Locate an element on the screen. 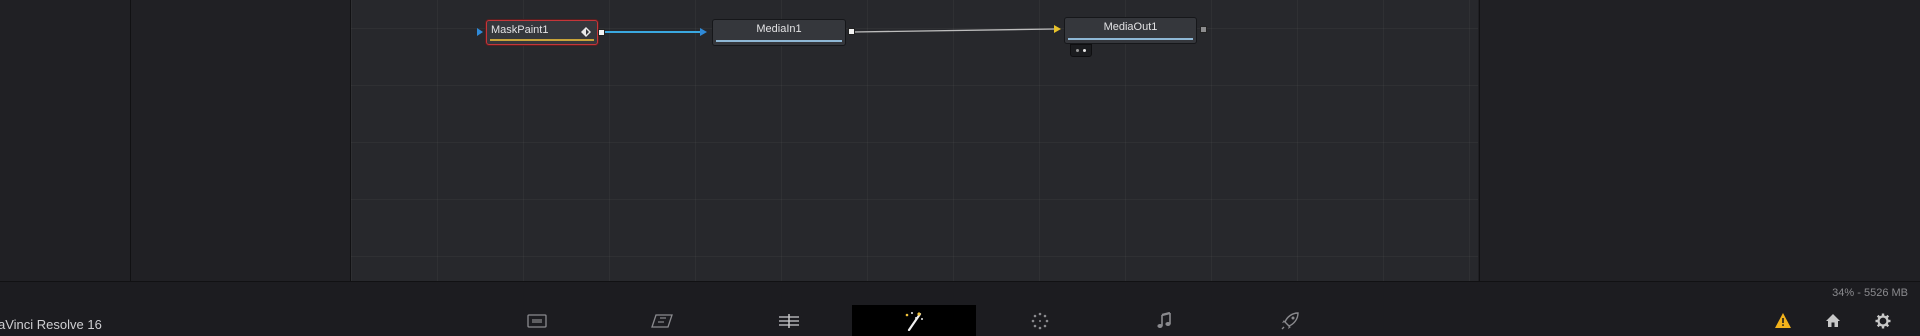 Image resolution: width=1920 pixels, height=336 pixels. edit-page-icon is located at coordinates (789, 321).